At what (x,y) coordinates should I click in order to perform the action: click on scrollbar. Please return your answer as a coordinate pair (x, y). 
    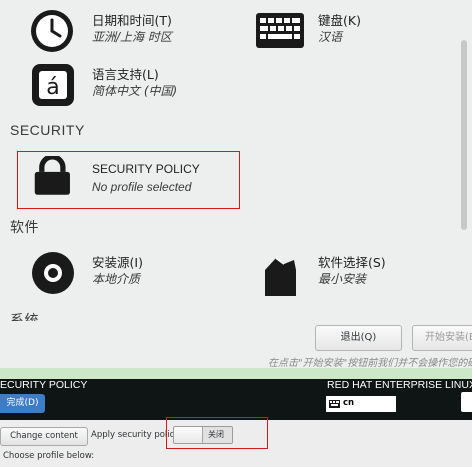
    Looking at the image, I should click on (464, 135).